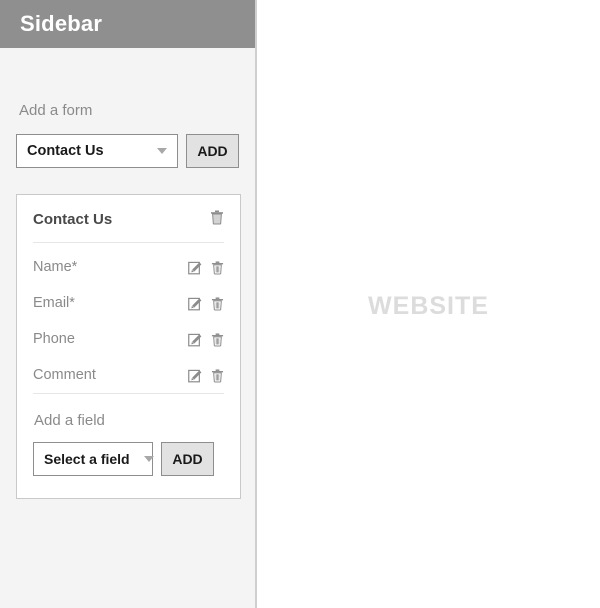 This screenshot has width=600, height=608. I want to click on form-card-header-actions, so click(217, 219).